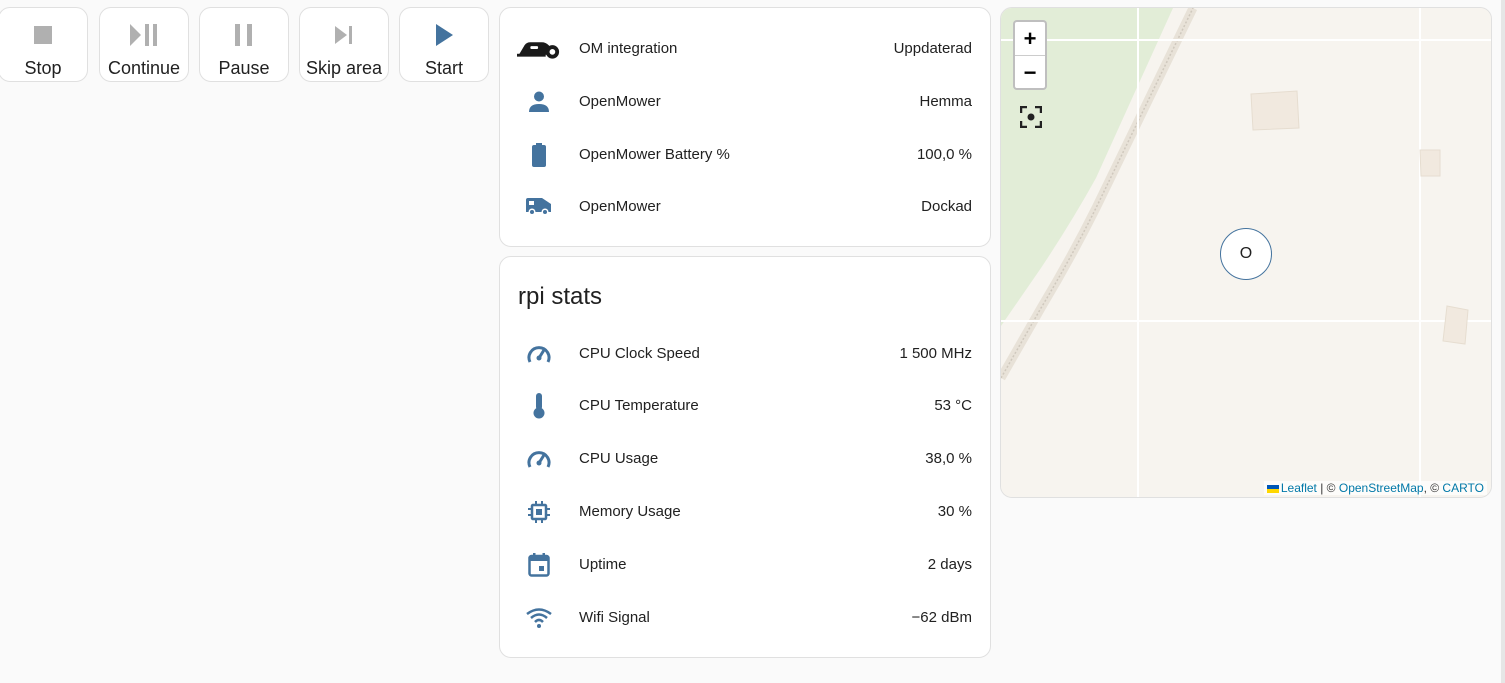 The width and height of the screenshot is (1505, 683). What do you see at coordinates (935, 353) in the screenshot?
I see `entity-value: 1 500 MHz` at bounding box center [935, 353].